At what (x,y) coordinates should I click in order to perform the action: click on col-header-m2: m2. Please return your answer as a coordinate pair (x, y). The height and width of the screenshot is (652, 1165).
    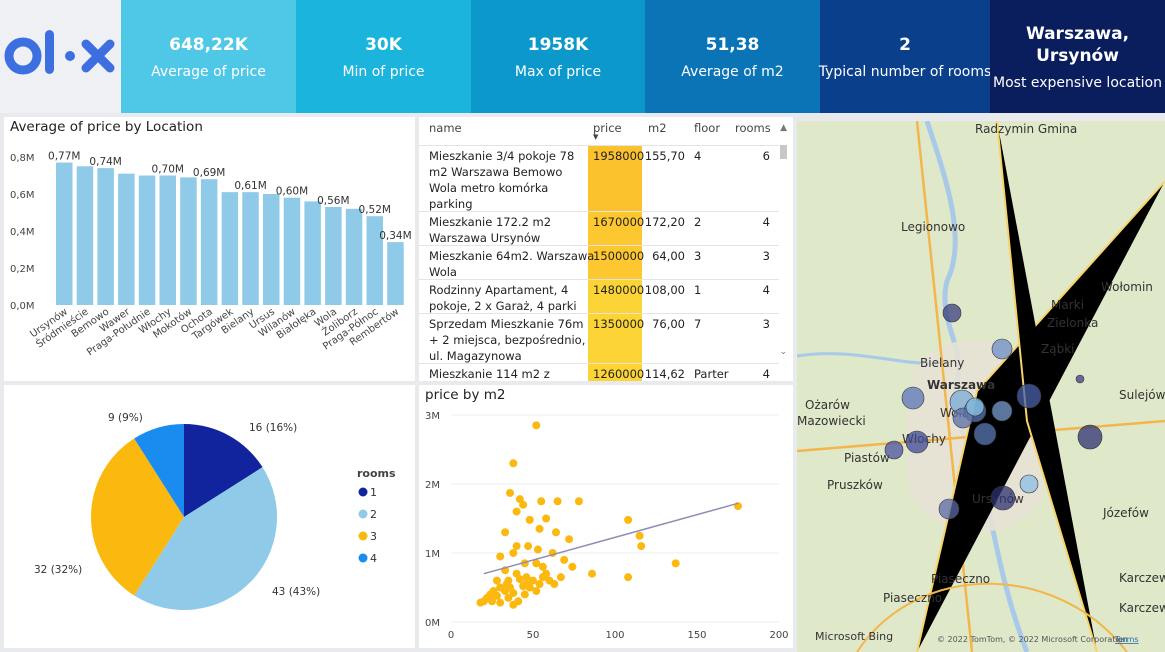
    Looking at the image, I should click on (657, 128).